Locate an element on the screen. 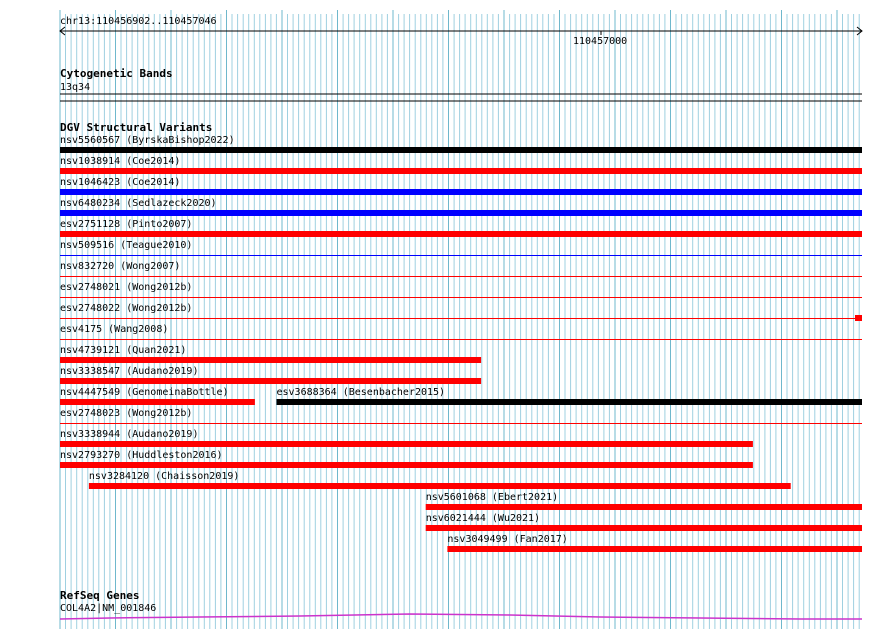 The height and width of the screenshot is (629, 890). dgv-feature-label: nsv4447549 (GenomeinaBottle) is located at coordinates (144, 392).